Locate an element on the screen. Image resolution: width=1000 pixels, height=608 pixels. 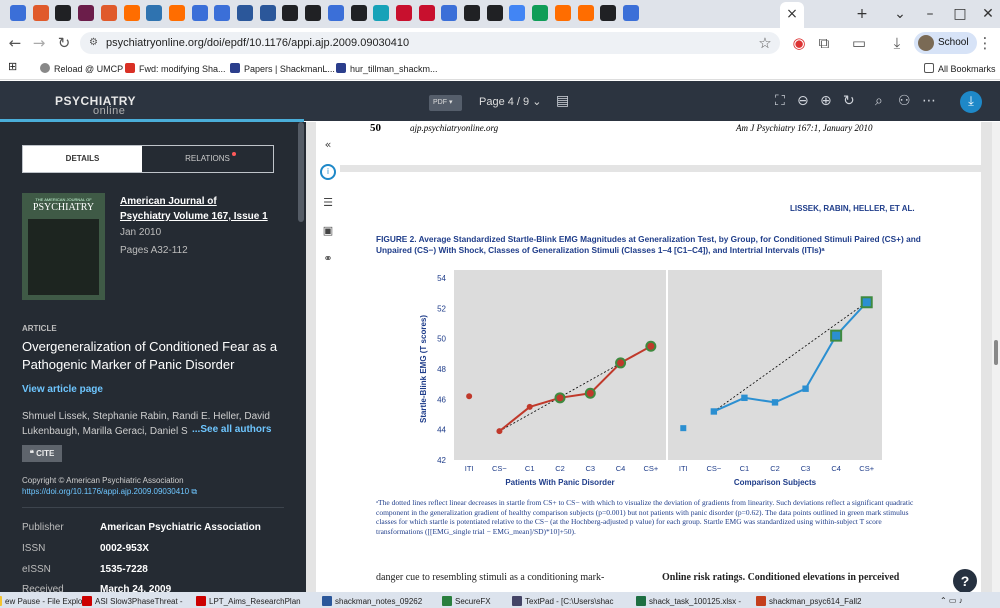
taskbar-label: LPT_Aims_ResearchPlan is located at coordinates (255, 601).